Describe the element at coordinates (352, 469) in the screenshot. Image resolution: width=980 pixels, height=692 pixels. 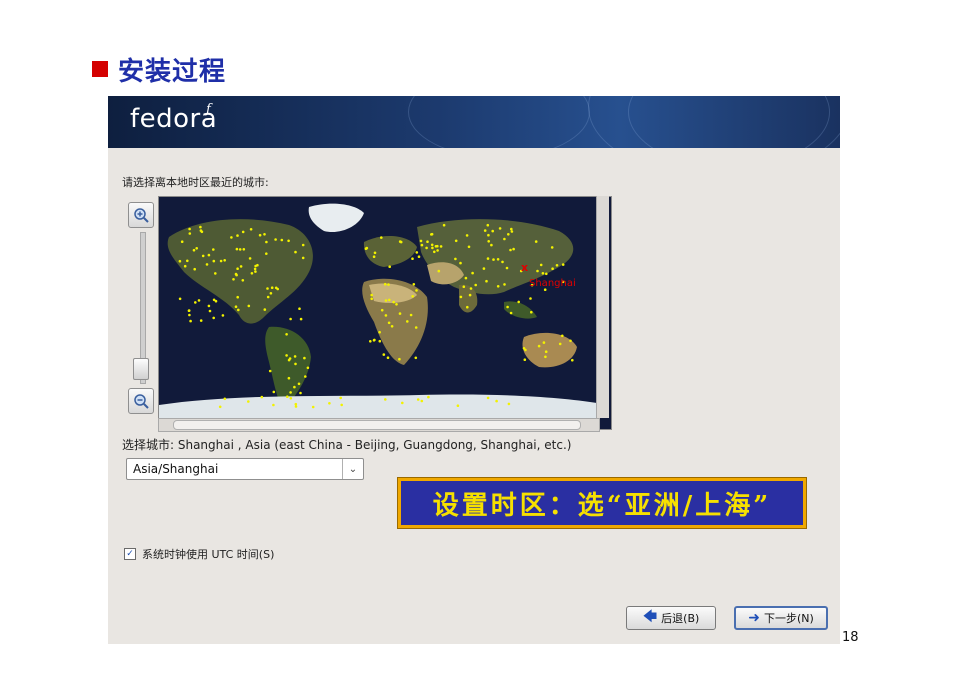
I see `chevron-down-icon: ⌄` at that location.